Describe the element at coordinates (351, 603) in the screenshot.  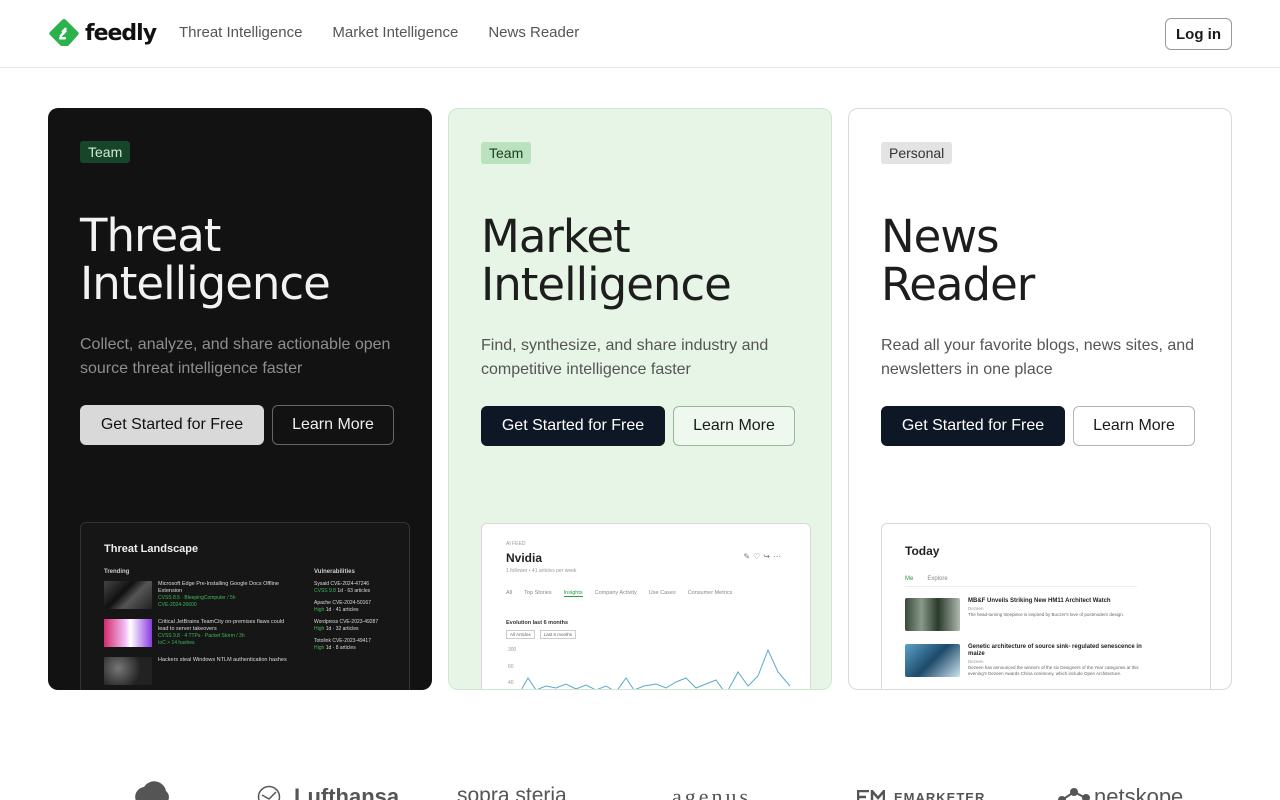
I see `cve-id: CVE-2024-50167` at that location.